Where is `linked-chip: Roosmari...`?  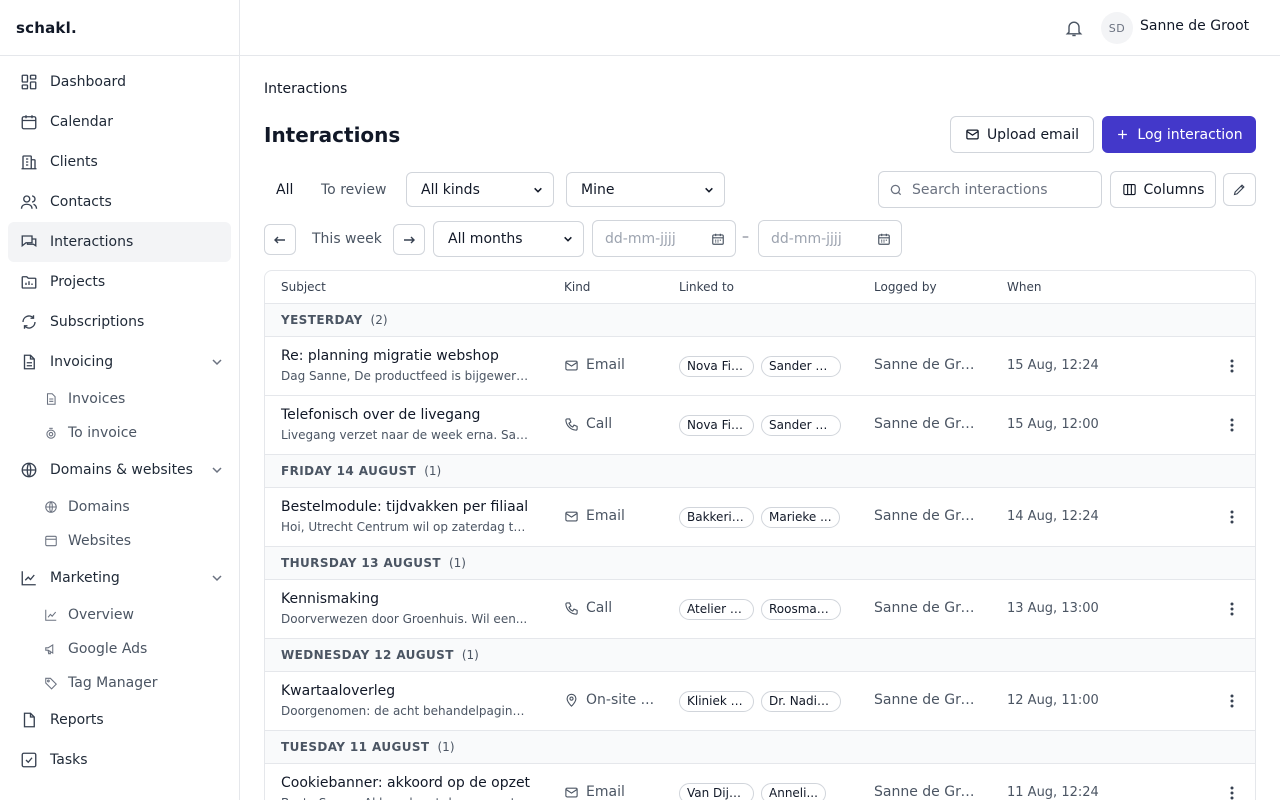
linked-chip: Roosmari... is located at coordinates (801, 609).